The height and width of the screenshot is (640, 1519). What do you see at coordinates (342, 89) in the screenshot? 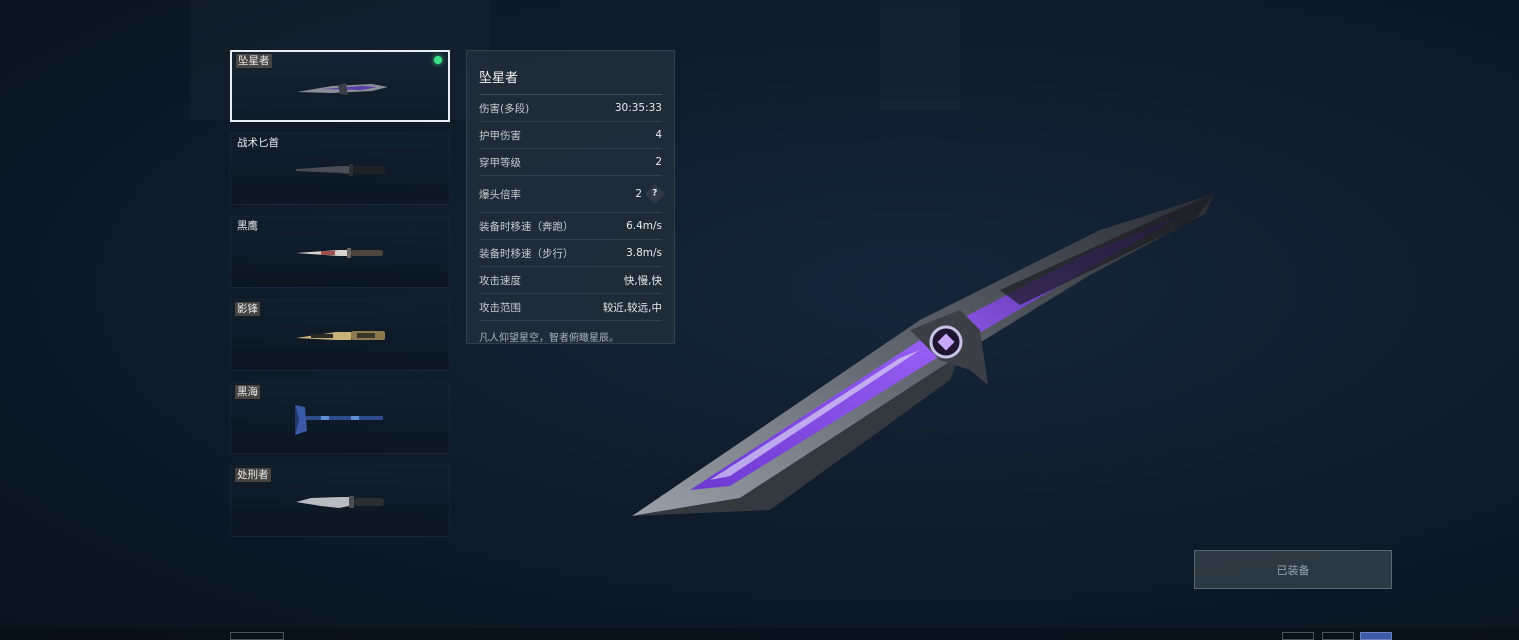
I see `starfall-knife-icon` at bounding box center [342, 89].